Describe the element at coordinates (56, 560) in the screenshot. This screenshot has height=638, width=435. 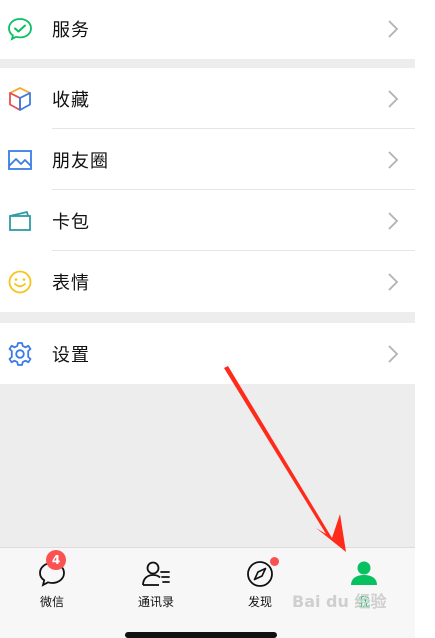
I see `unread-badge: 4` at that location.